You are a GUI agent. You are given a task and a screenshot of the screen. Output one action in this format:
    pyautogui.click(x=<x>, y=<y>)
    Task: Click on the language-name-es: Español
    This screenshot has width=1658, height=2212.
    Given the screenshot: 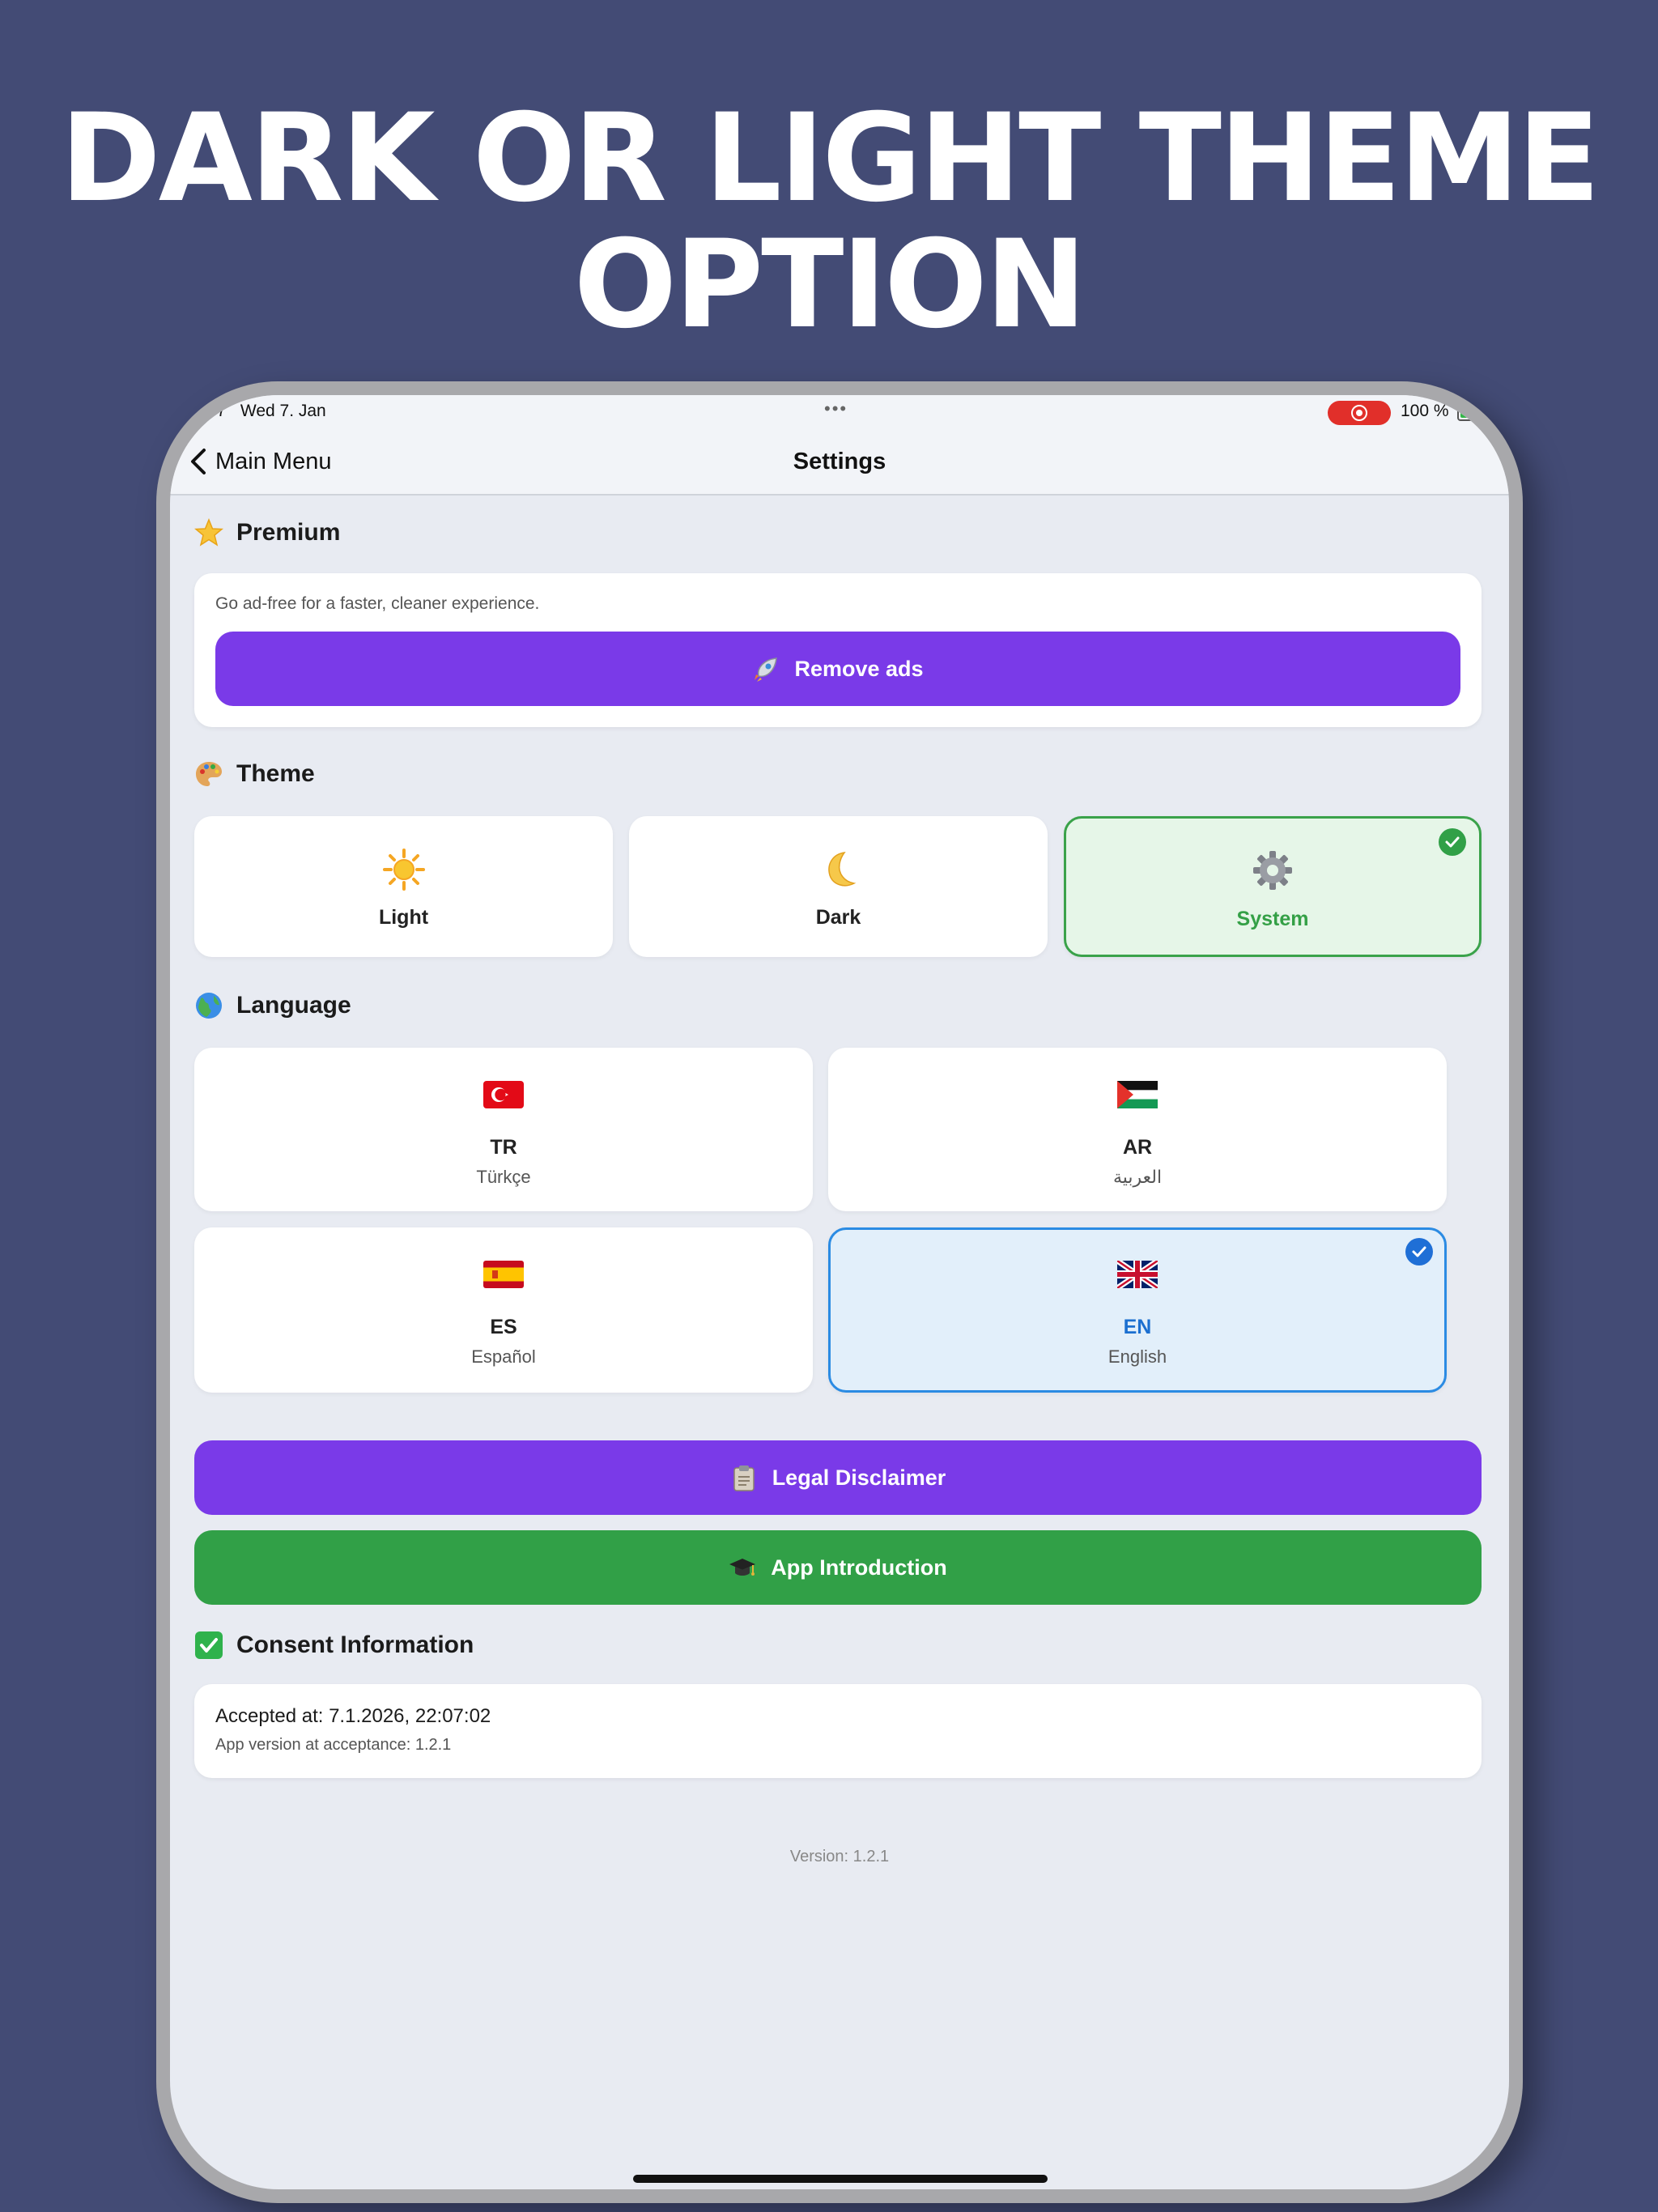 What is the action you would take?
    pyautogui.click(x=503, y=1356)
    